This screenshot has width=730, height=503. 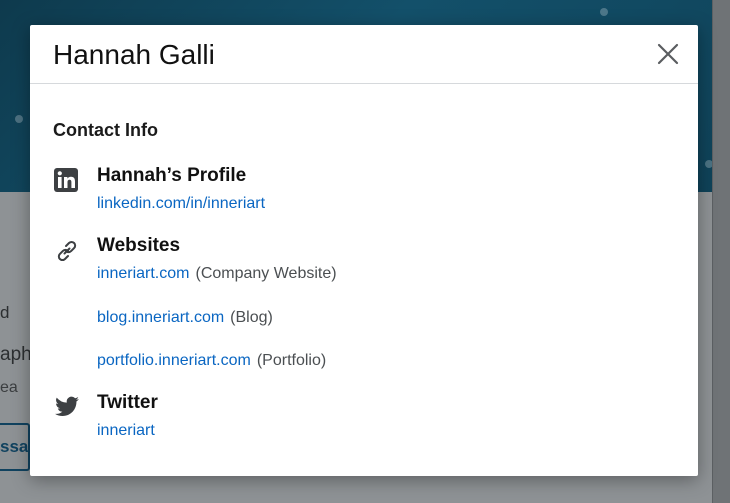 I want to click on background-message-button: ssag, so click(x=15, y=447).